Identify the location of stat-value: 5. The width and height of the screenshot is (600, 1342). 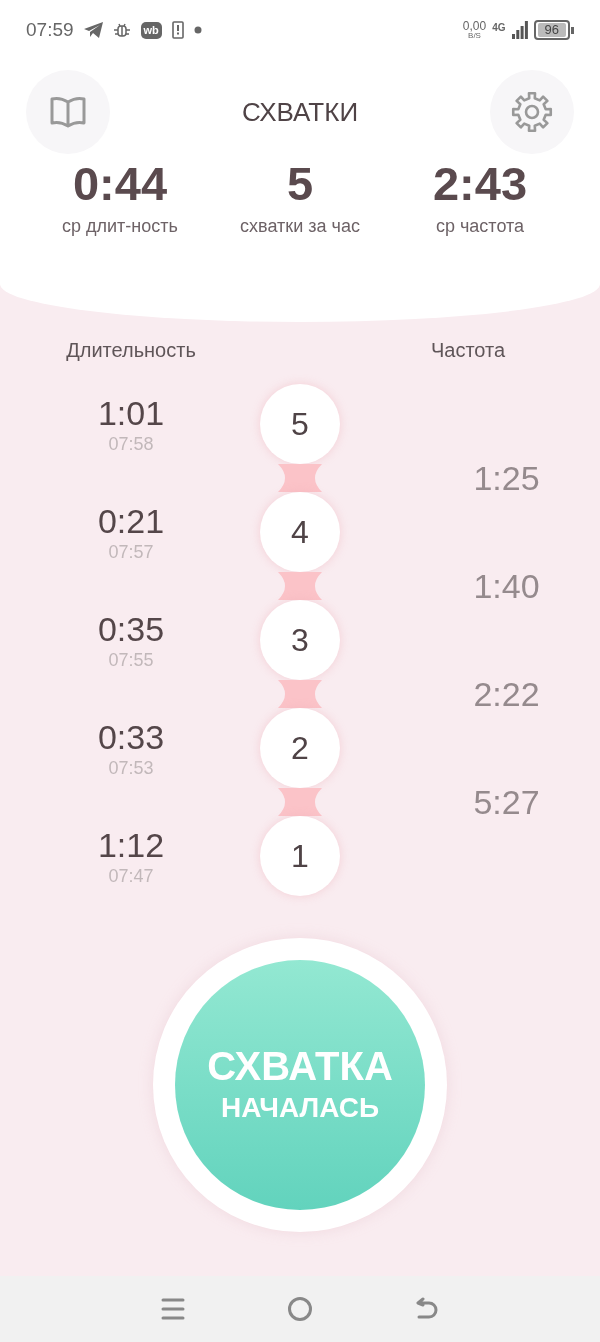
(300, 184).